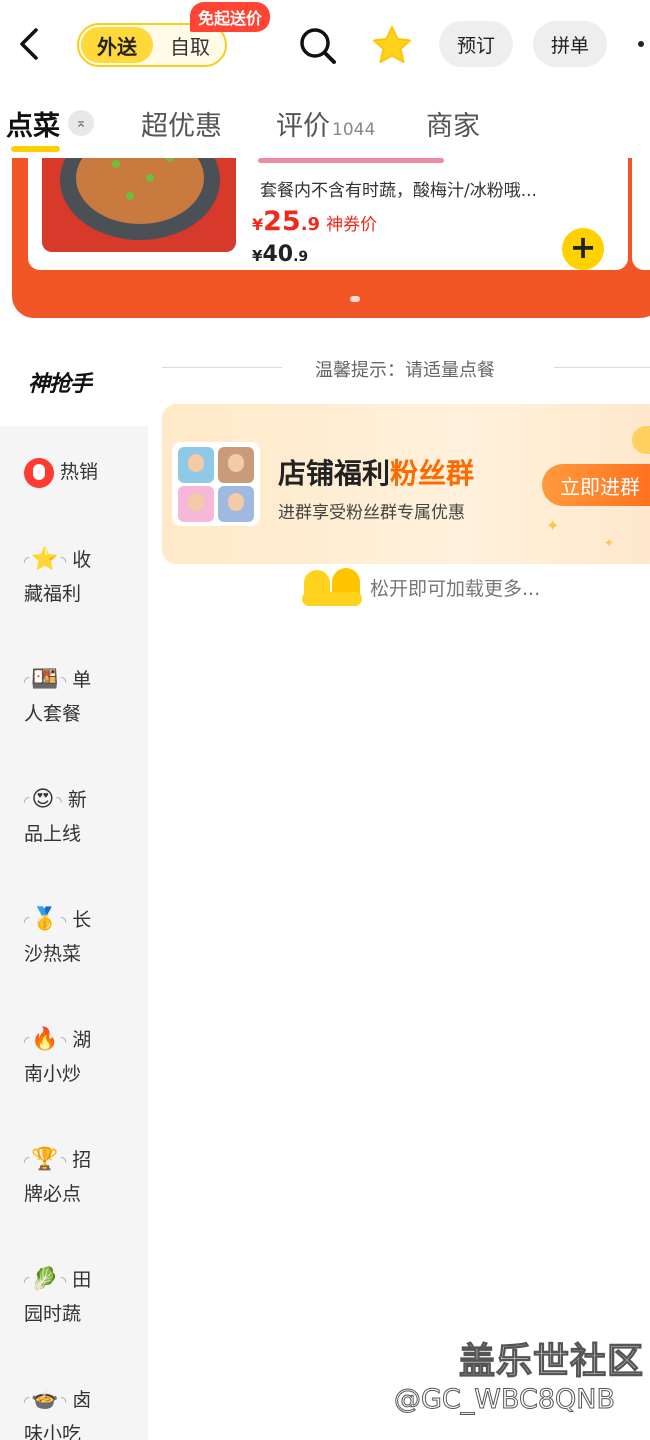  Describe the element at coordinates (79, 817) in the screenshot. I see `sidebar-item-label: ◜😍 ◝ 新品上线` at that location.